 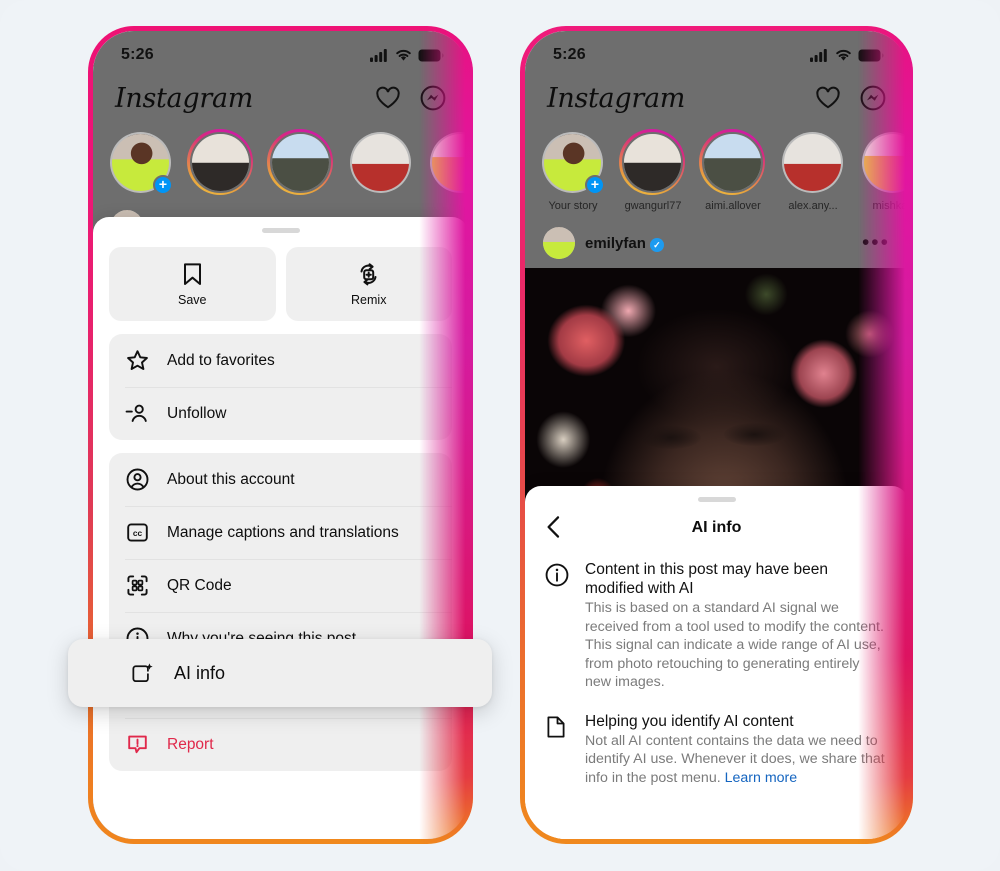 What do you see at coordinates (876, 242) in the screenshot?
I see `more-options-icon: •••` at bounding box center [876, 242].